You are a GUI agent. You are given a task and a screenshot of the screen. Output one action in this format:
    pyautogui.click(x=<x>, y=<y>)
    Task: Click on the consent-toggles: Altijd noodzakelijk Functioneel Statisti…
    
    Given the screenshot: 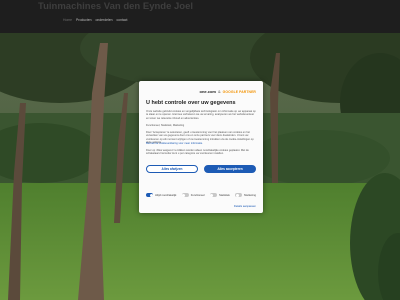 What is the action you would take?
    pyautogui.click(x=201, y=195)
    